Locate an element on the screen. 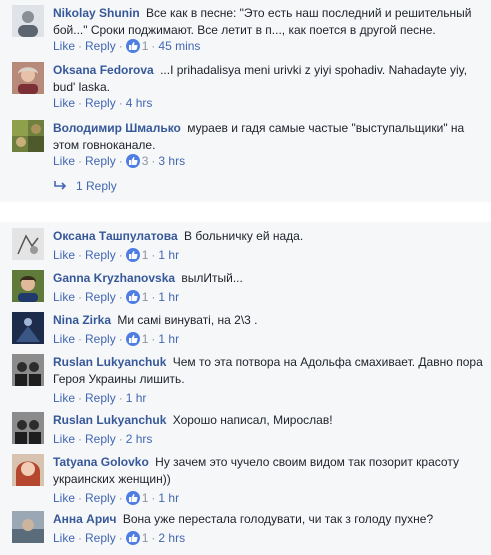 The width and height of the screenshot is (491, 555). comment-actions: Like · Reply · 1 · 2 hrs is located at coordinates (119, 538).